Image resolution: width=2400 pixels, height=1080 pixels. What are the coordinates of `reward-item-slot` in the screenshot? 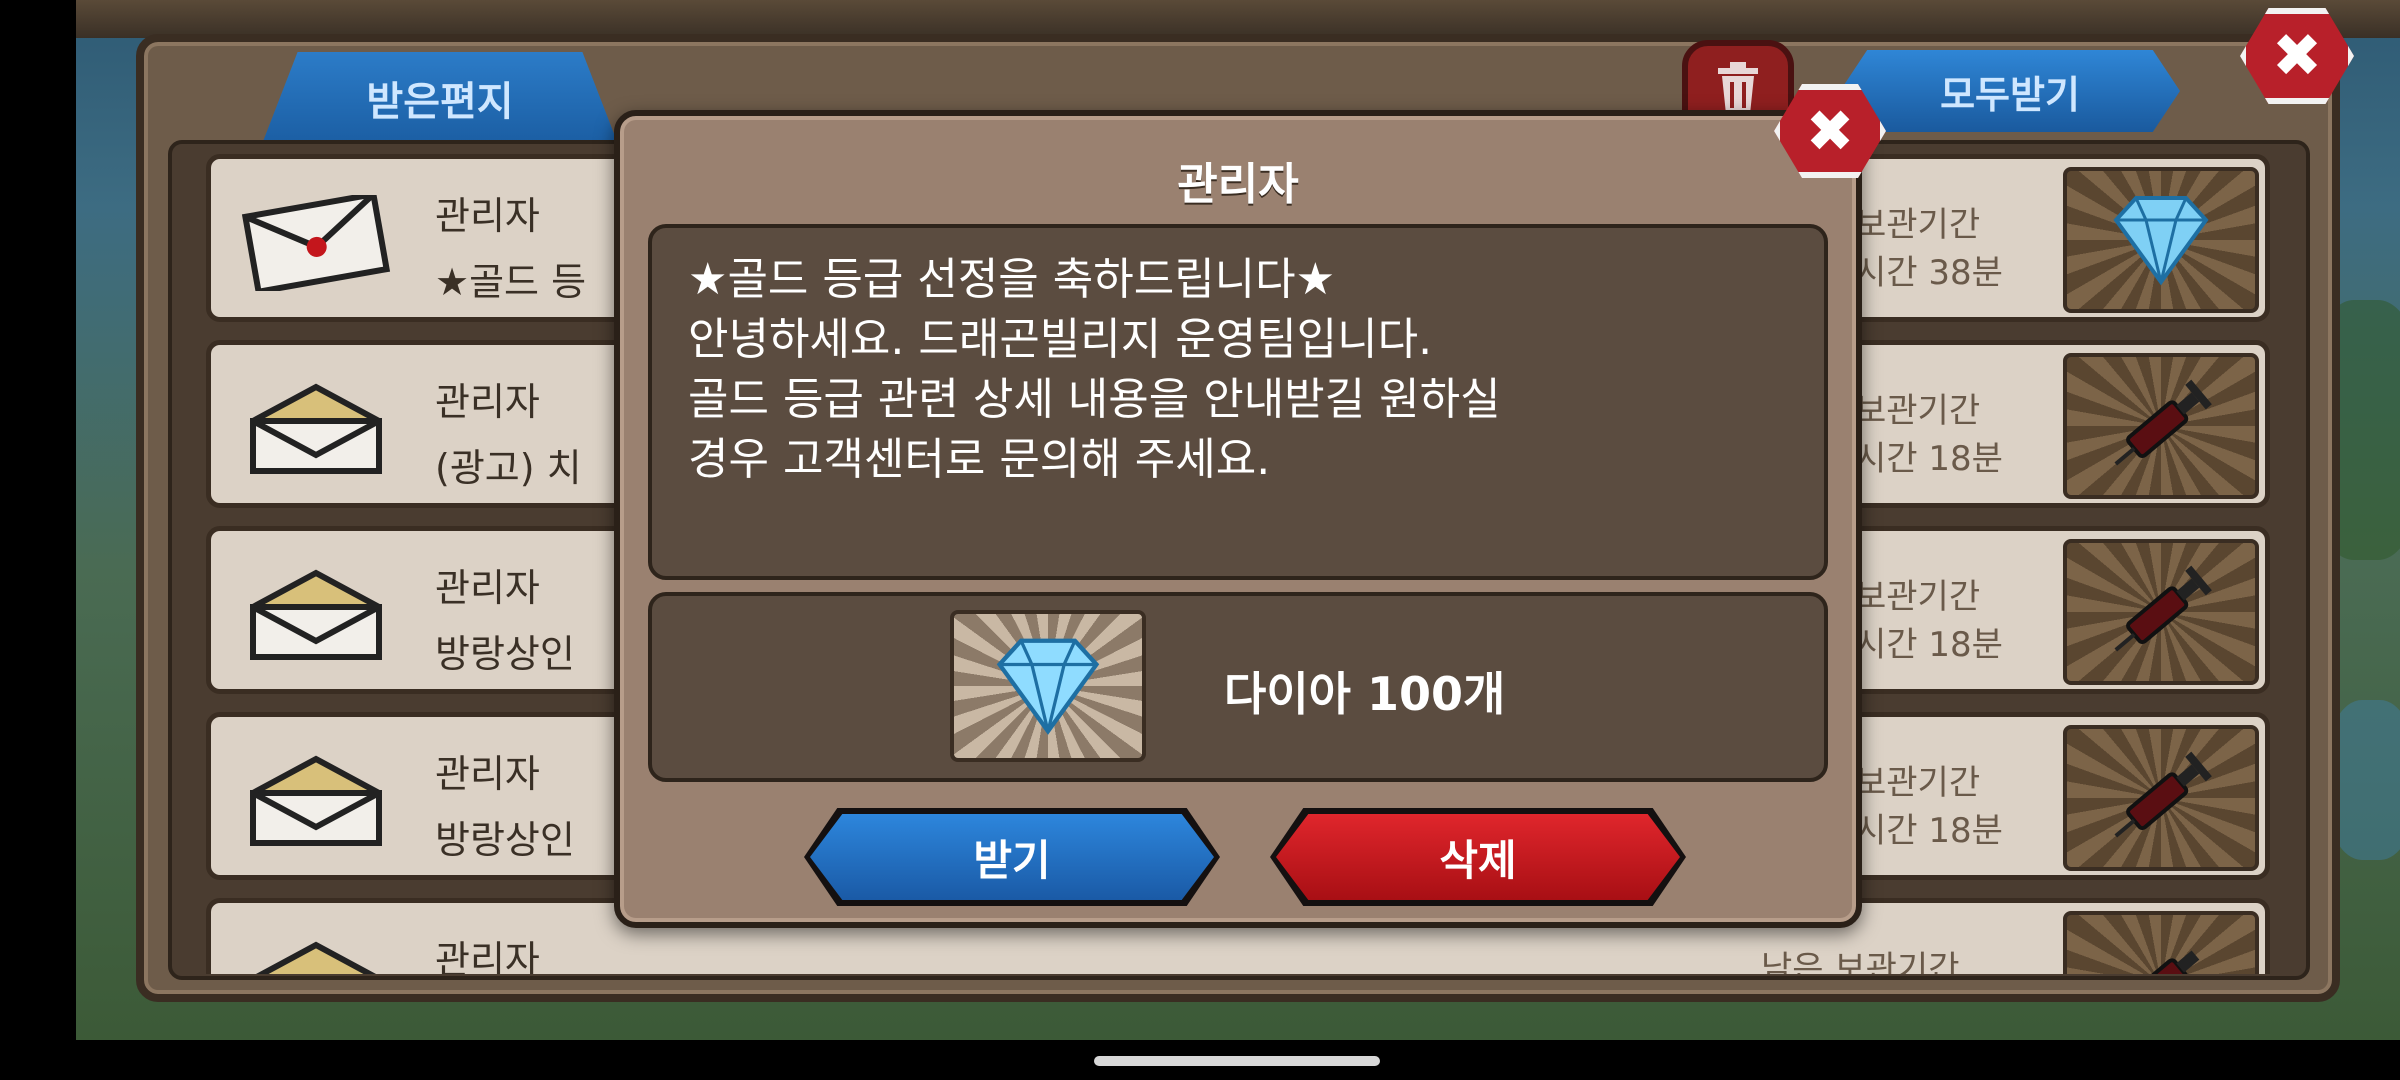 It's located at (1048, 686).